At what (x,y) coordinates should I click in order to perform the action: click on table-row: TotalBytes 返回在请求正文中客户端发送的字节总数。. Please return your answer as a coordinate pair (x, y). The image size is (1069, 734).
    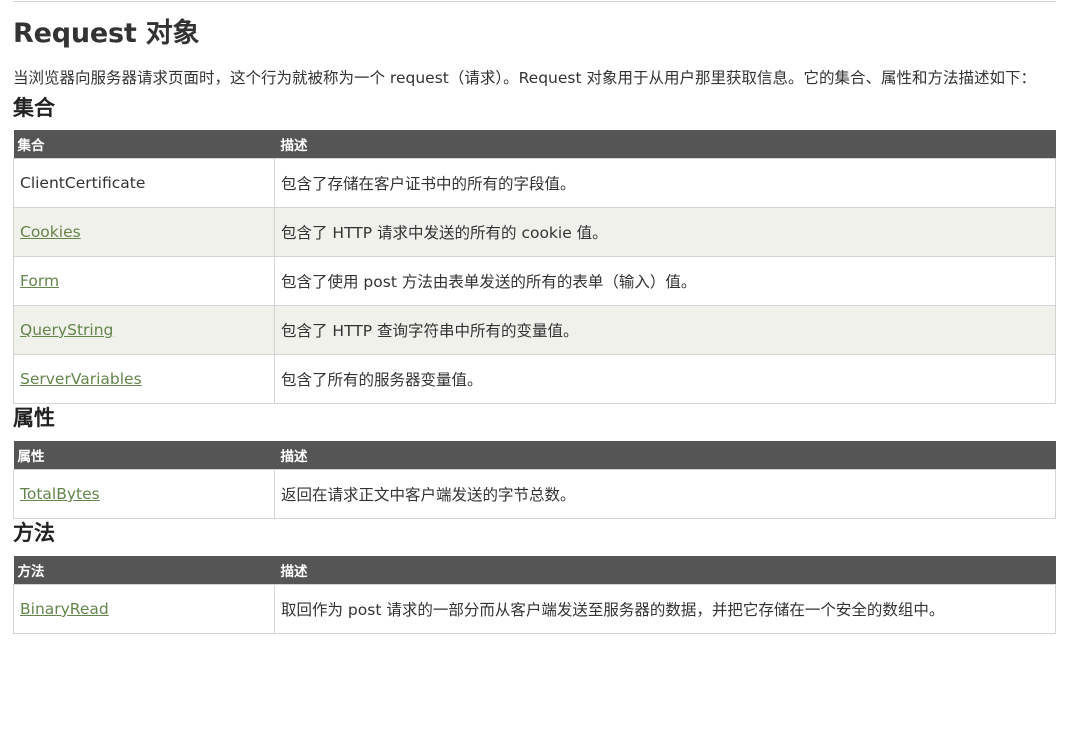
    Looking at the image, I should click on (534, 494).